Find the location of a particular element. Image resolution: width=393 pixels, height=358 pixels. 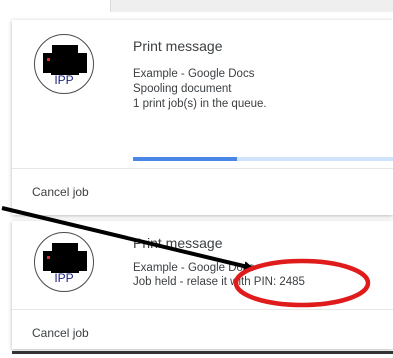

progress-fill is located at coordinates (185, 159).